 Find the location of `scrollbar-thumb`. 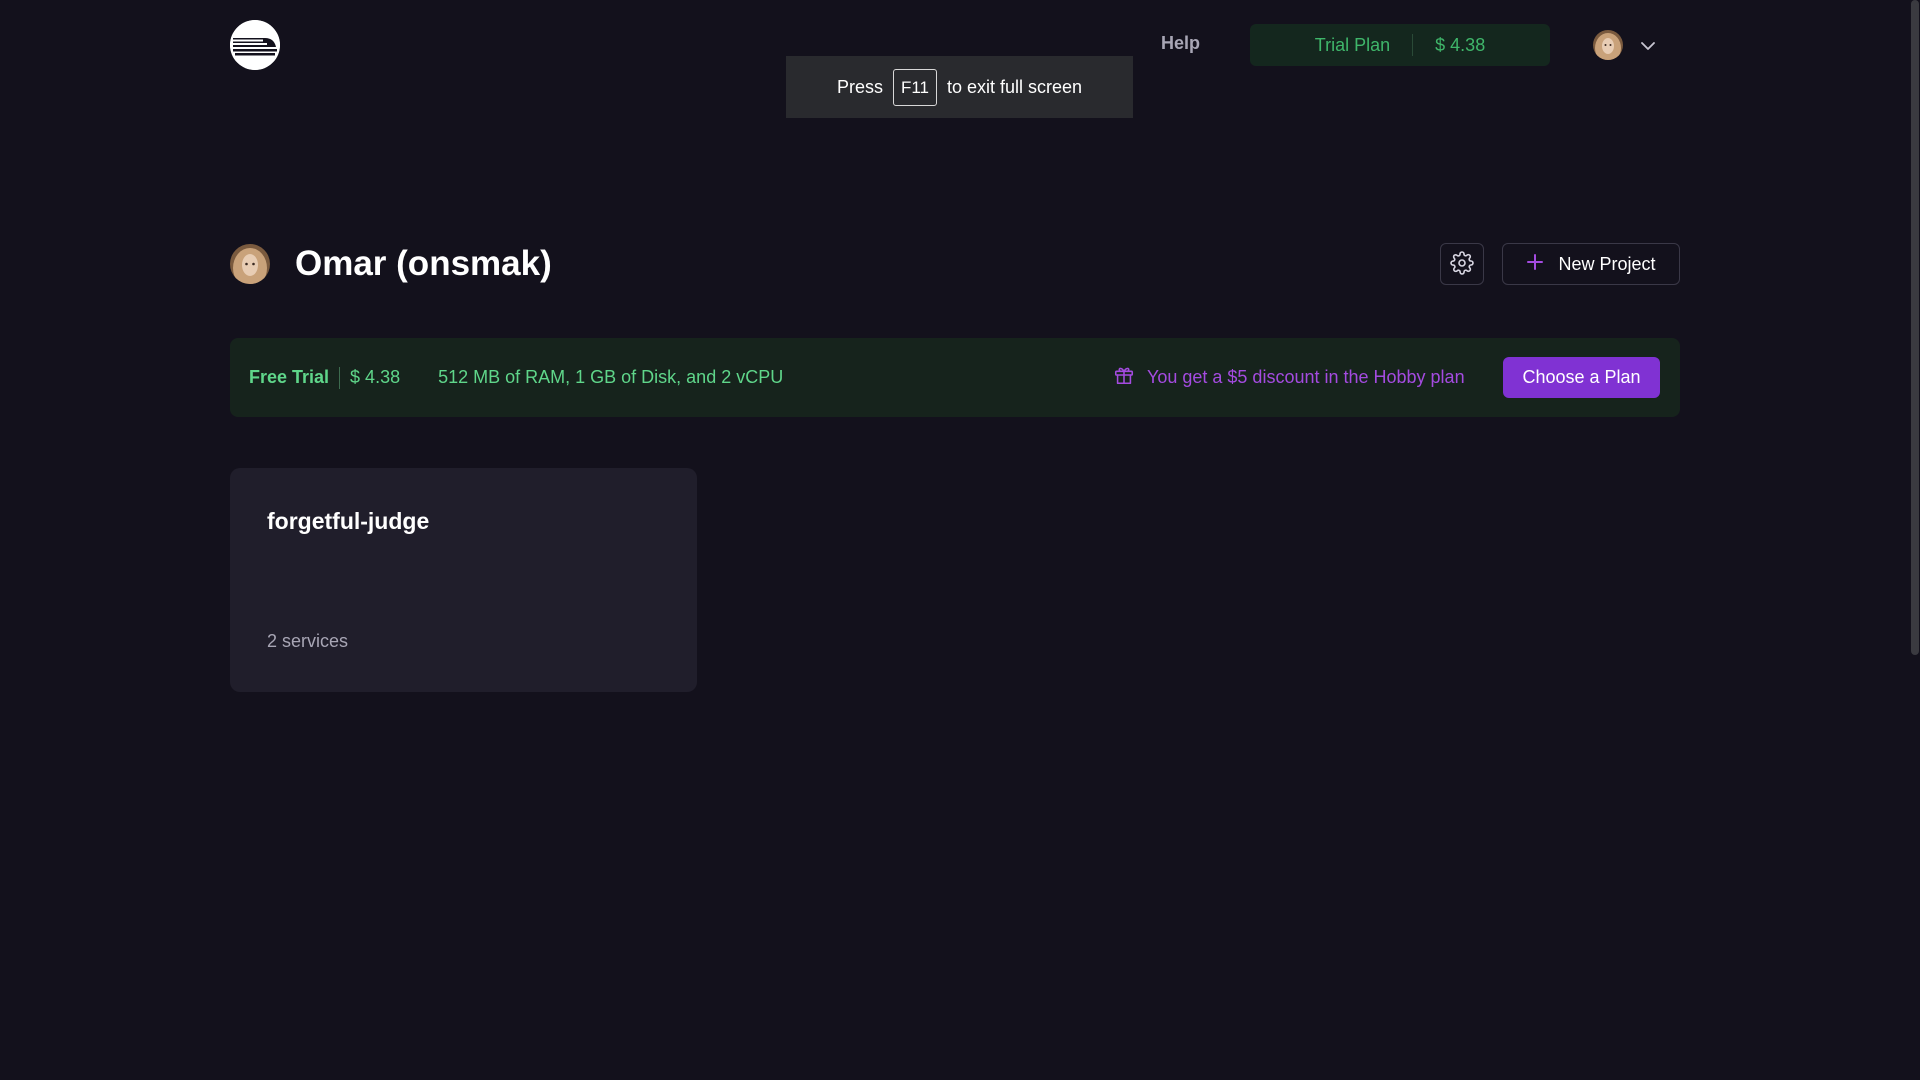

scrollbar-thumb is located at coordinates (1915, 327).